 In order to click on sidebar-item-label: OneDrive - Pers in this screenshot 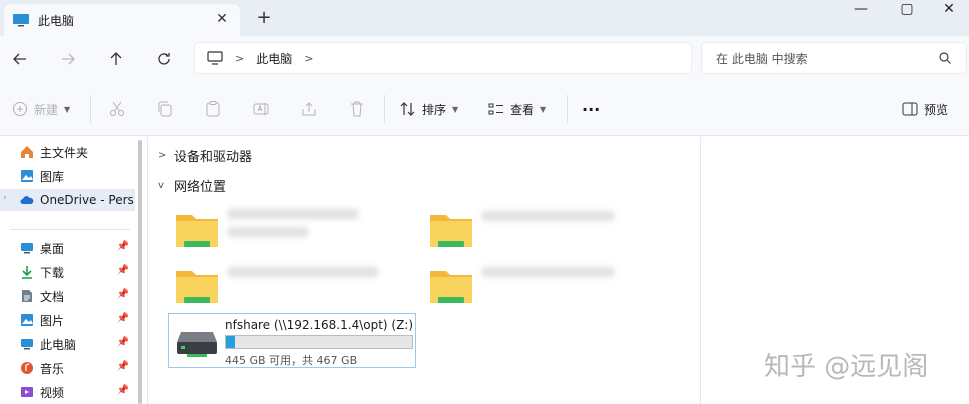, I will do `click(87, 200)`.